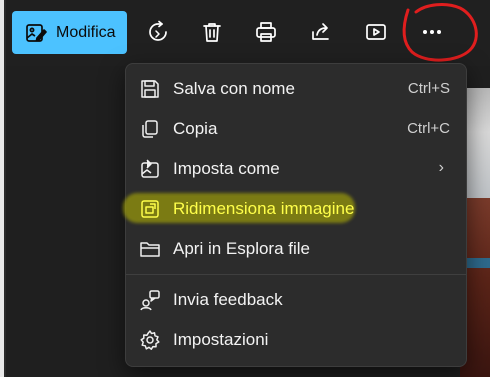 This screenshot has height=377, width=490. I want to click on edit-button-label: Modifica, so click(86, 32).